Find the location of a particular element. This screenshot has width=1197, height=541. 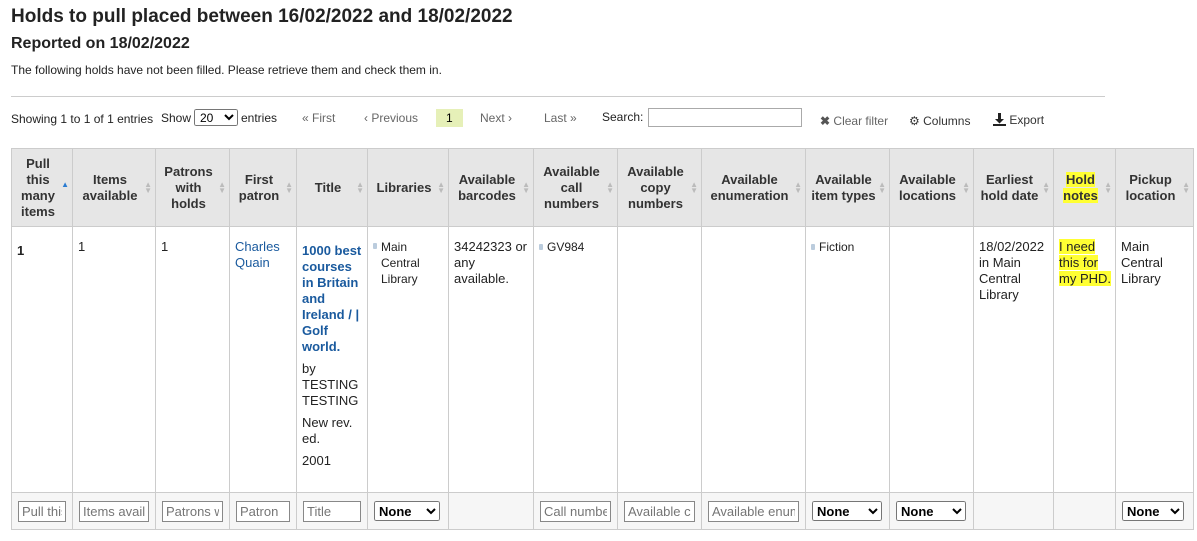

filter-pull is located at coordinates (42, 511).